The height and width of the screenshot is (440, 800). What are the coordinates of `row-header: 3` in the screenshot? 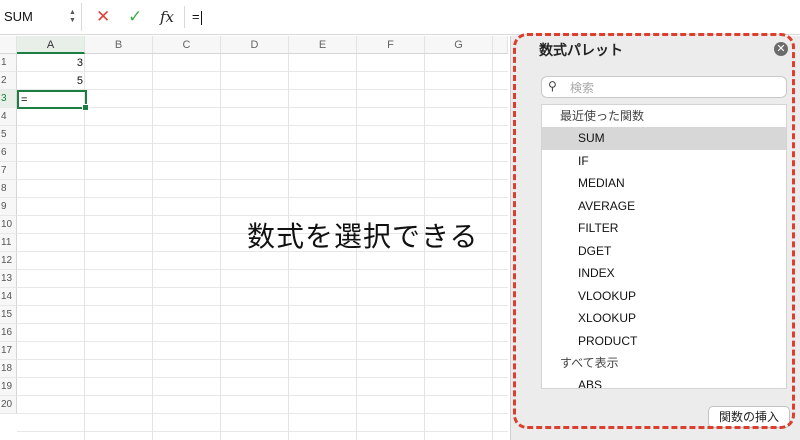 It's located at (8, 99).